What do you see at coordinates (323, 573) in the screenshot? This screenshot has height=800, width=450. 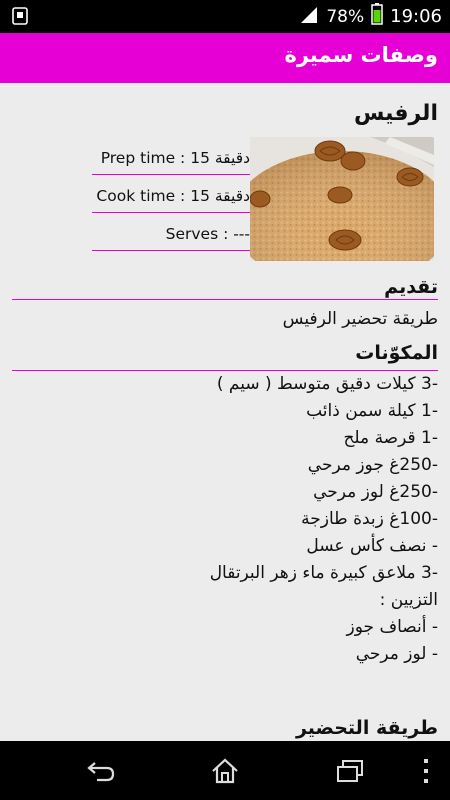 I see `ingredient-item: -3 ملاعق كبيرة ماء زهر البرتقال` at bounding box center [323, 573].